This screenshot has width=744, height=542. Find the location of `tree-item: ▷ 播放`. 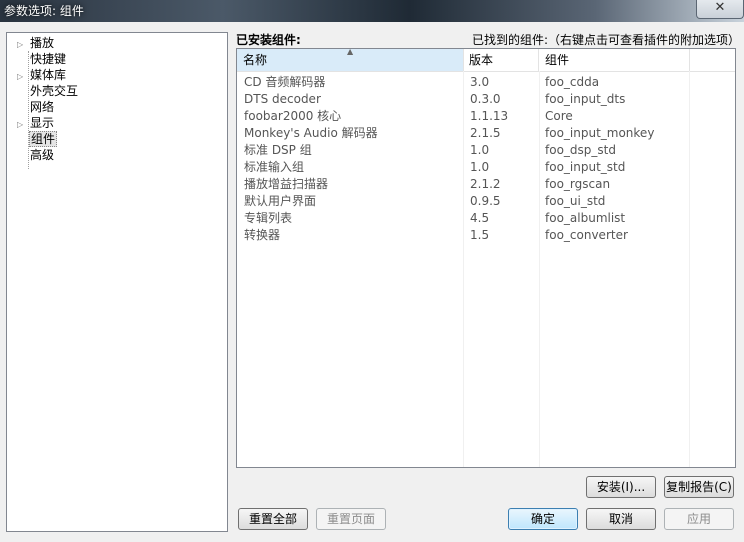

tree-item: ▷ 播放 is located at coordinates (36, 43).